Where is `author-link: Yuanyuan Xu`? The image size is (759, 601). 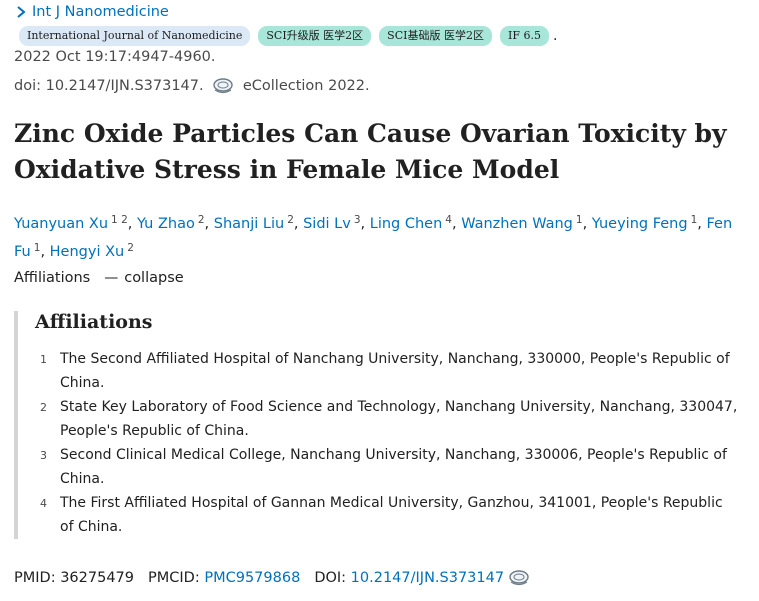
author-link: Yuanyuan Xu is located at coordinates (61, 224).